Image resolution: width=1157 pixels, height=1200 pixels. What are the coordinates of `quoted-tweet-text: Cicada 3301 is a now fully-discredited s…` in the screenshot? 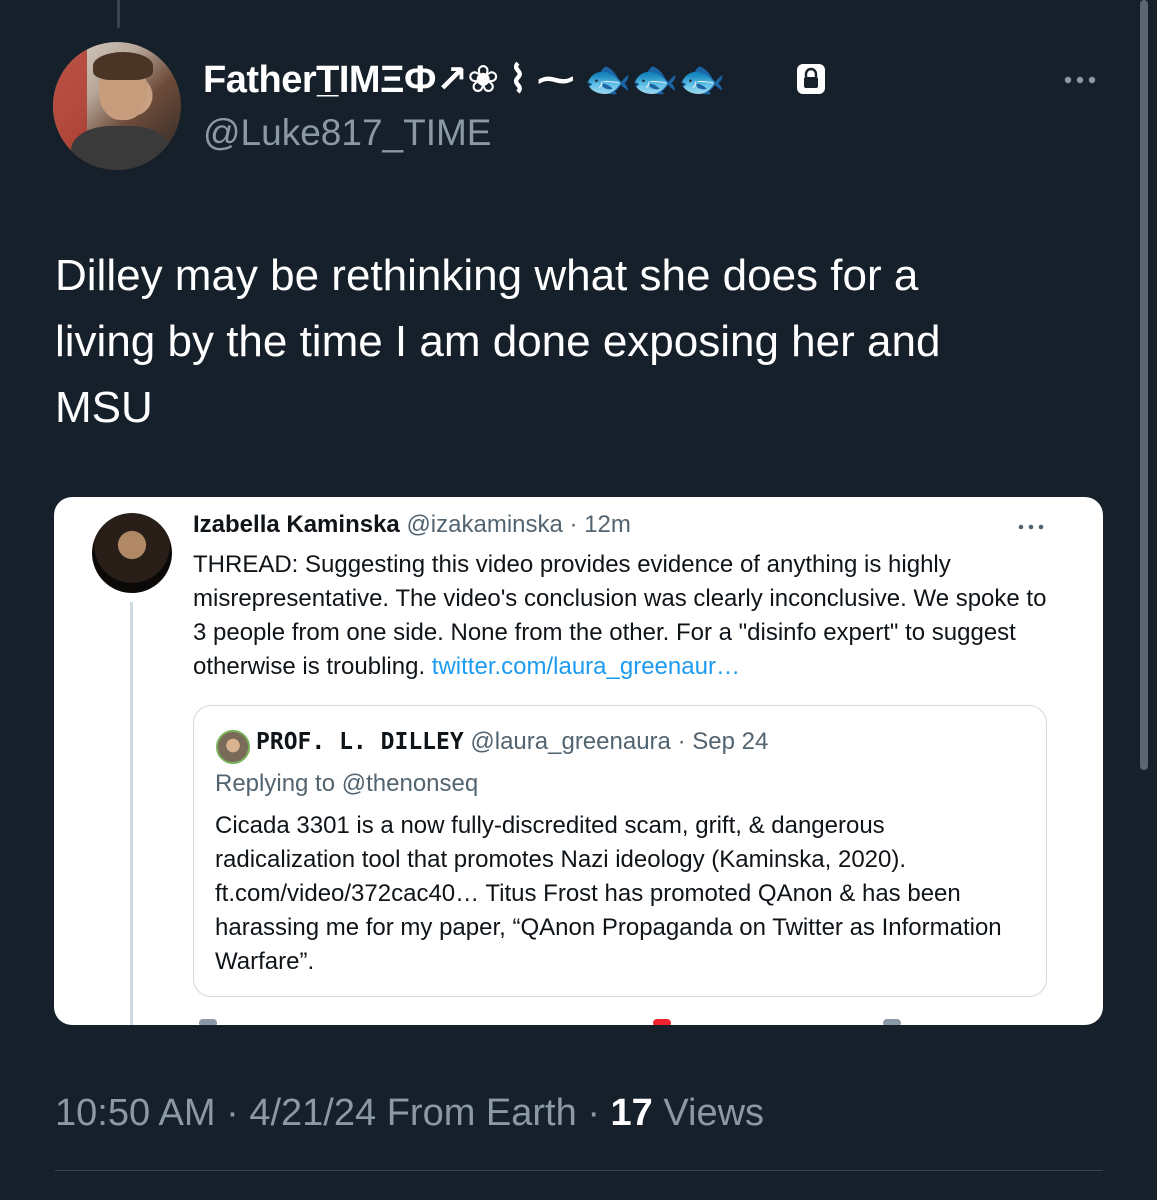 It's located at (608, 893).